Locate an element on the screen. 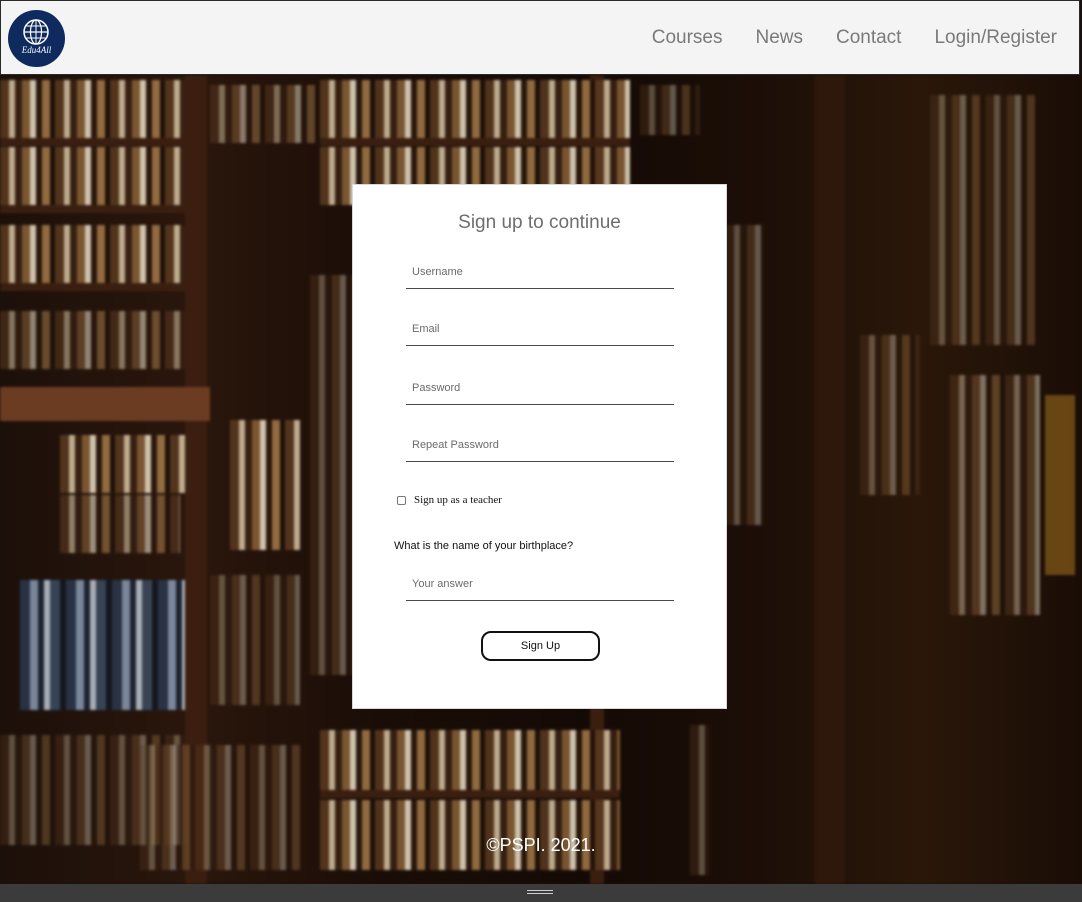  site-logo: Edu4All is located at coordinates (36, 38).